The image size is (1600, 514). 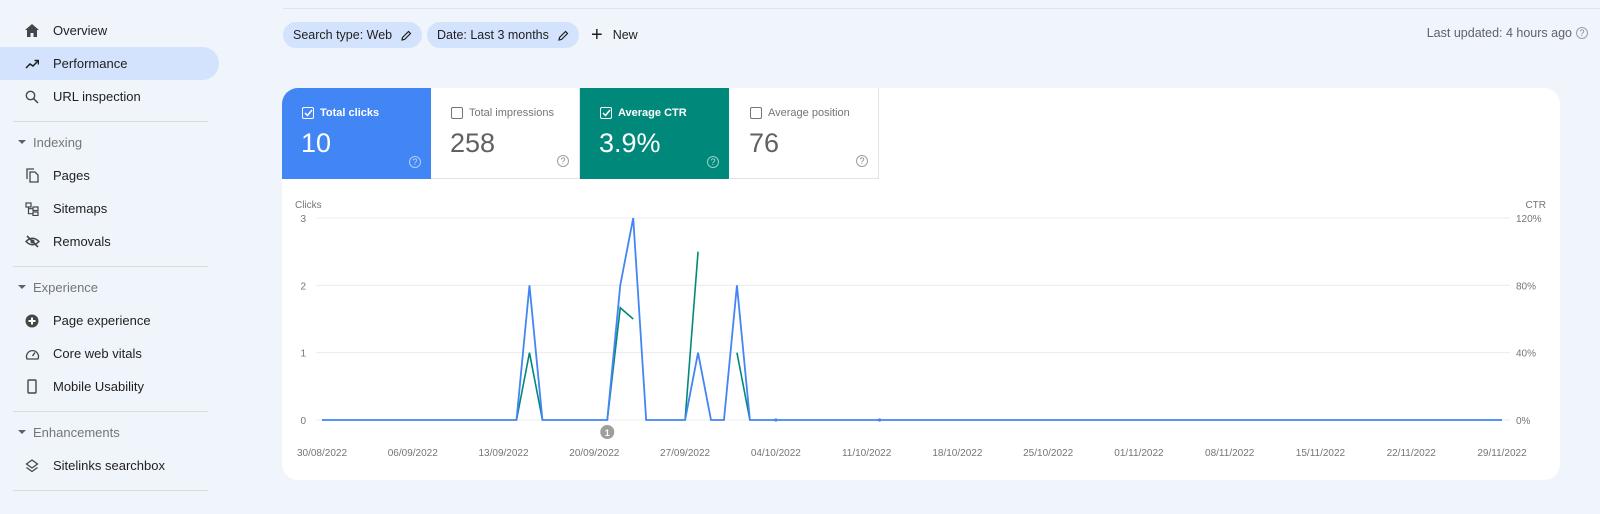 I want to click on nav-page-experience: Page experience, so click(x=109, y=320).